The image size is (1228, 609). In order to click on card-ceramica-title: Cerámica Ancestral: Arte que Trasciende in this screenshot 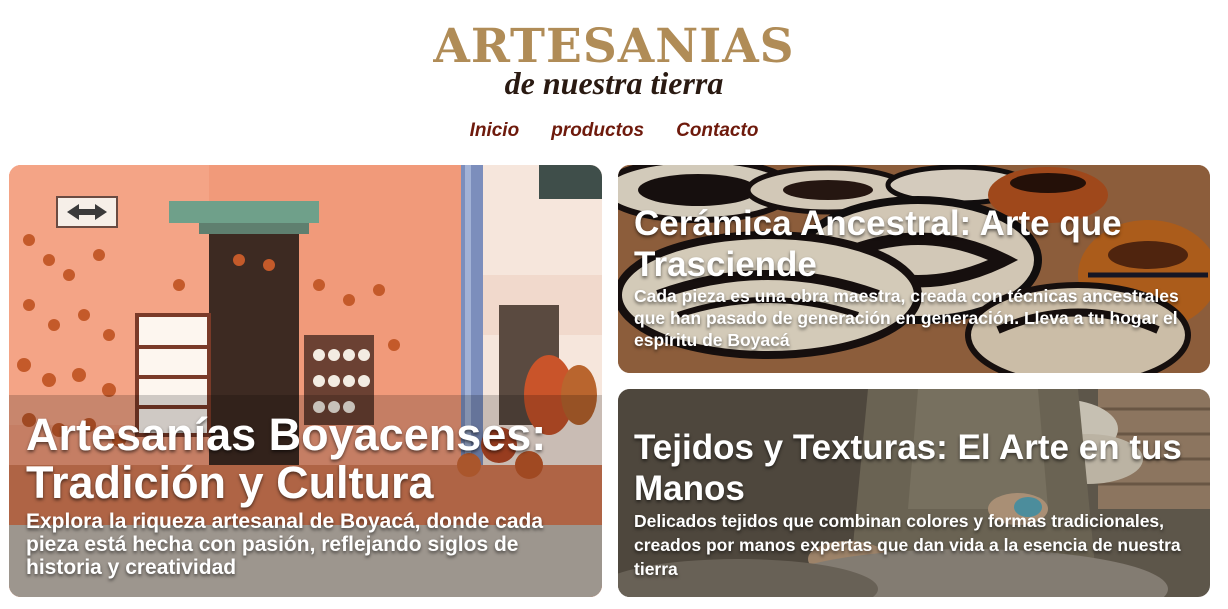, I will do `click(878, 244)`.